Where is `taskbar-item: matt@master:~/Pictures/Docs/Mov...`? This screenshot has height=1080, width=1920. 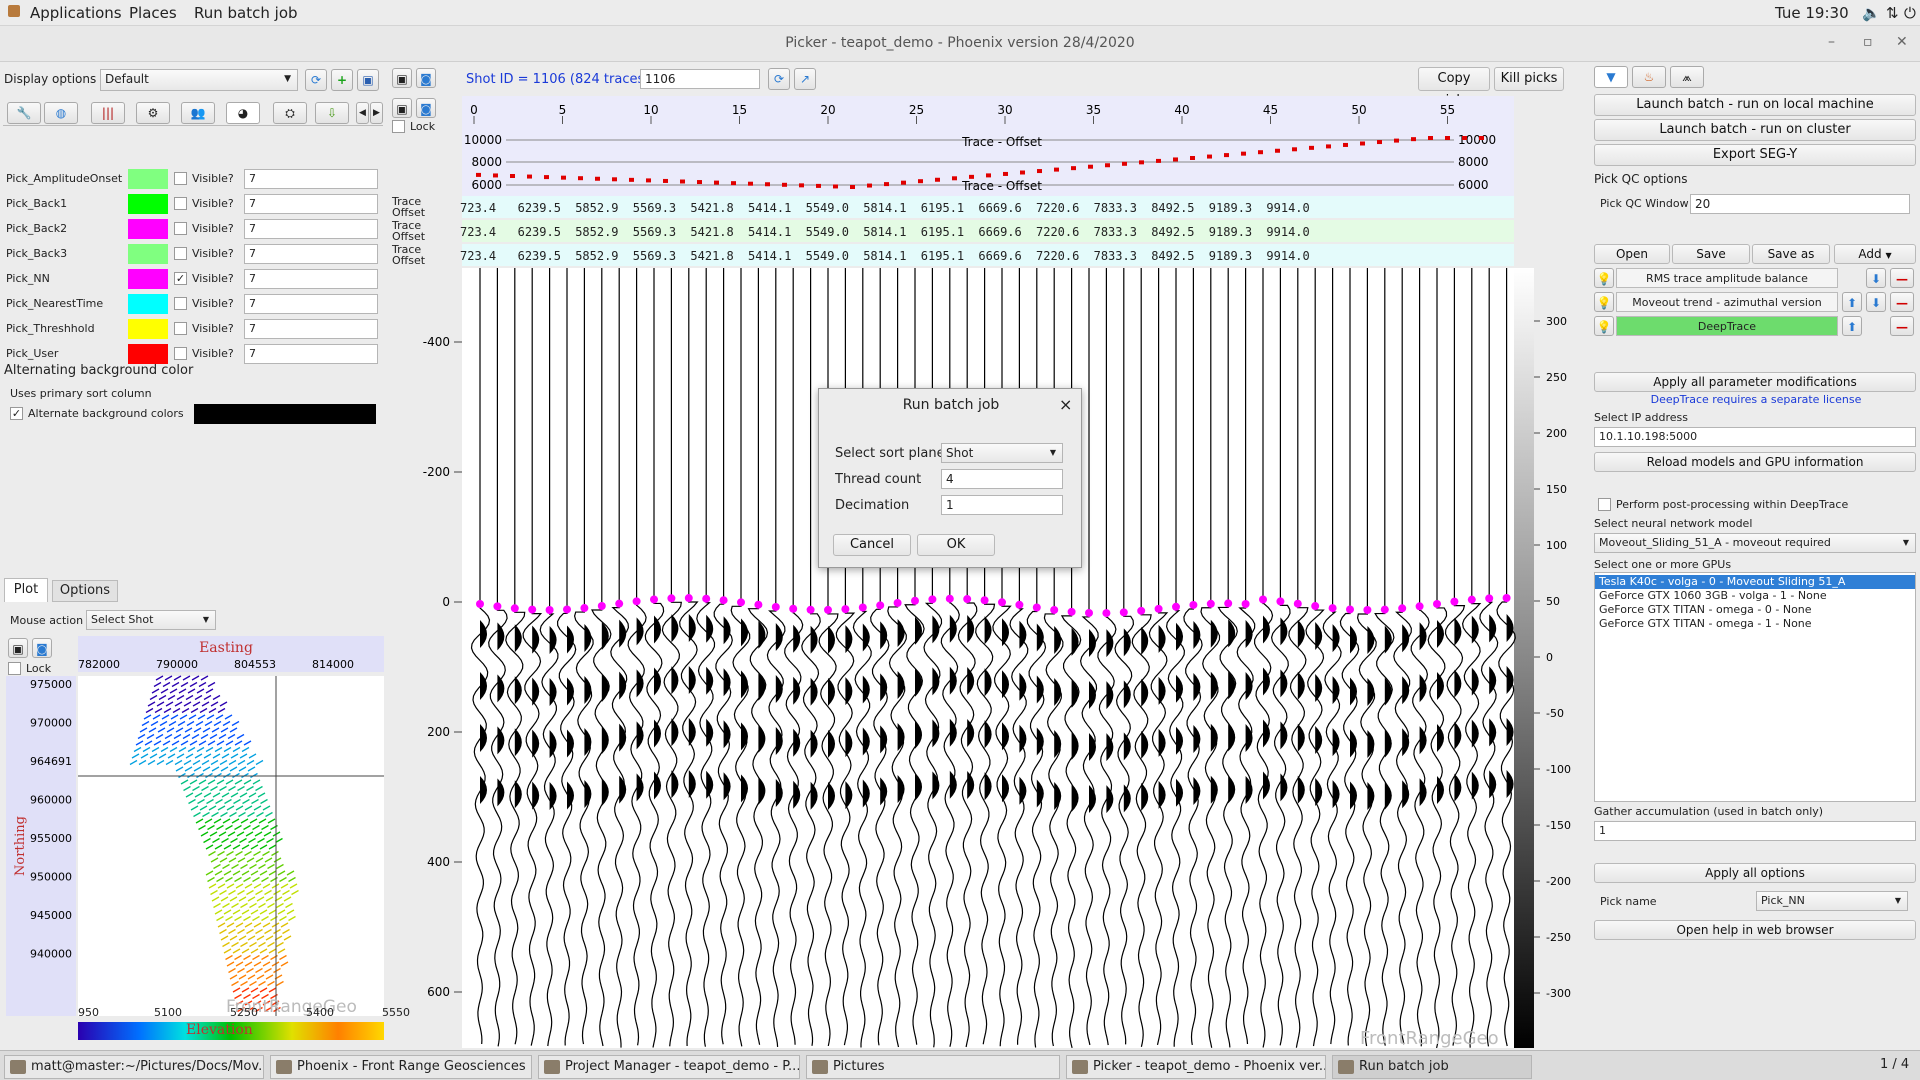
taskbar-item: matt@master:~/Pictures/Docs/Mov... is located at coordinates (134, 1067).